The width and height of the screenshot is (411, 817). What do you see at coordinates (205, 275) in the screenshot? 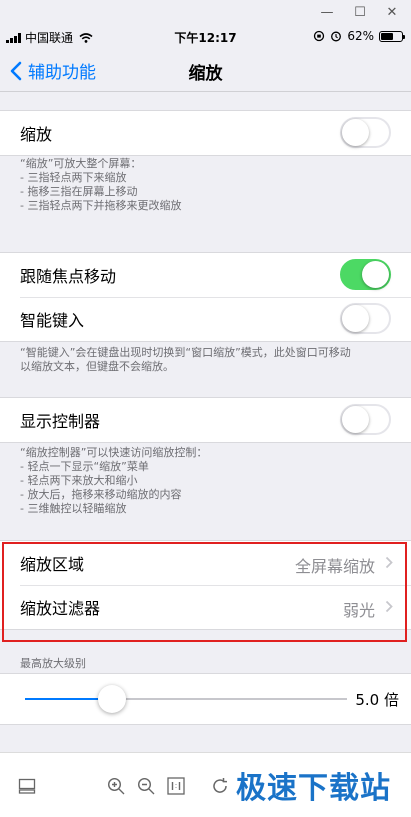
I see `follow-focus-row: 跟随焦点移动` at bounding box center [205, 275].